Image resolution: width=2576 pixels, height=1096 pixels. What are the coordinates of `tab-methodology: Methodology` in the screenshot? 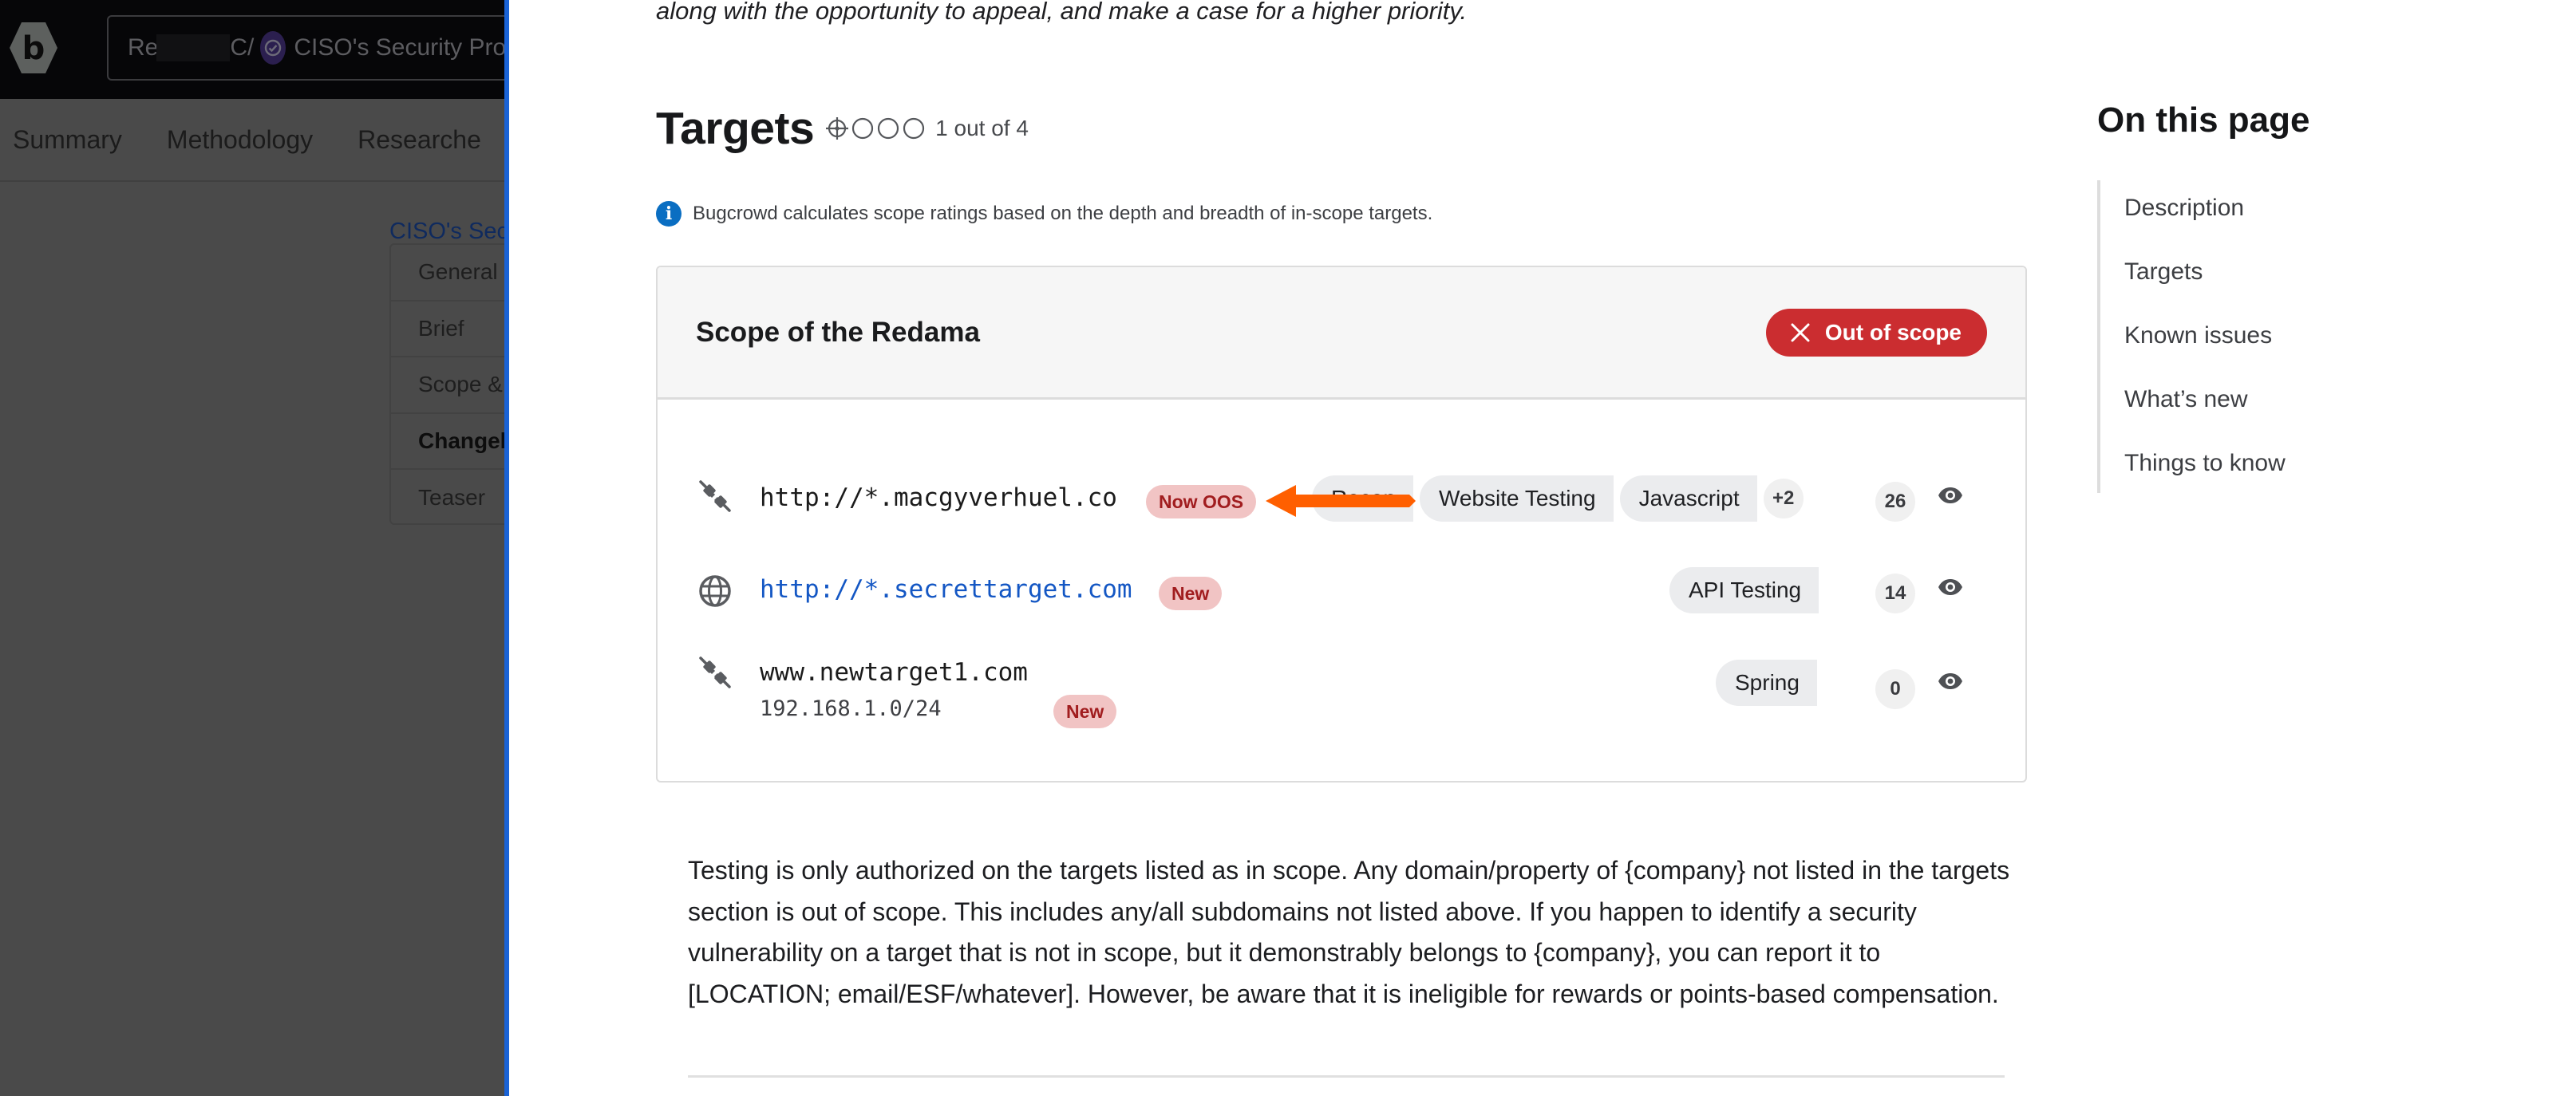 It's located at (240, 140).